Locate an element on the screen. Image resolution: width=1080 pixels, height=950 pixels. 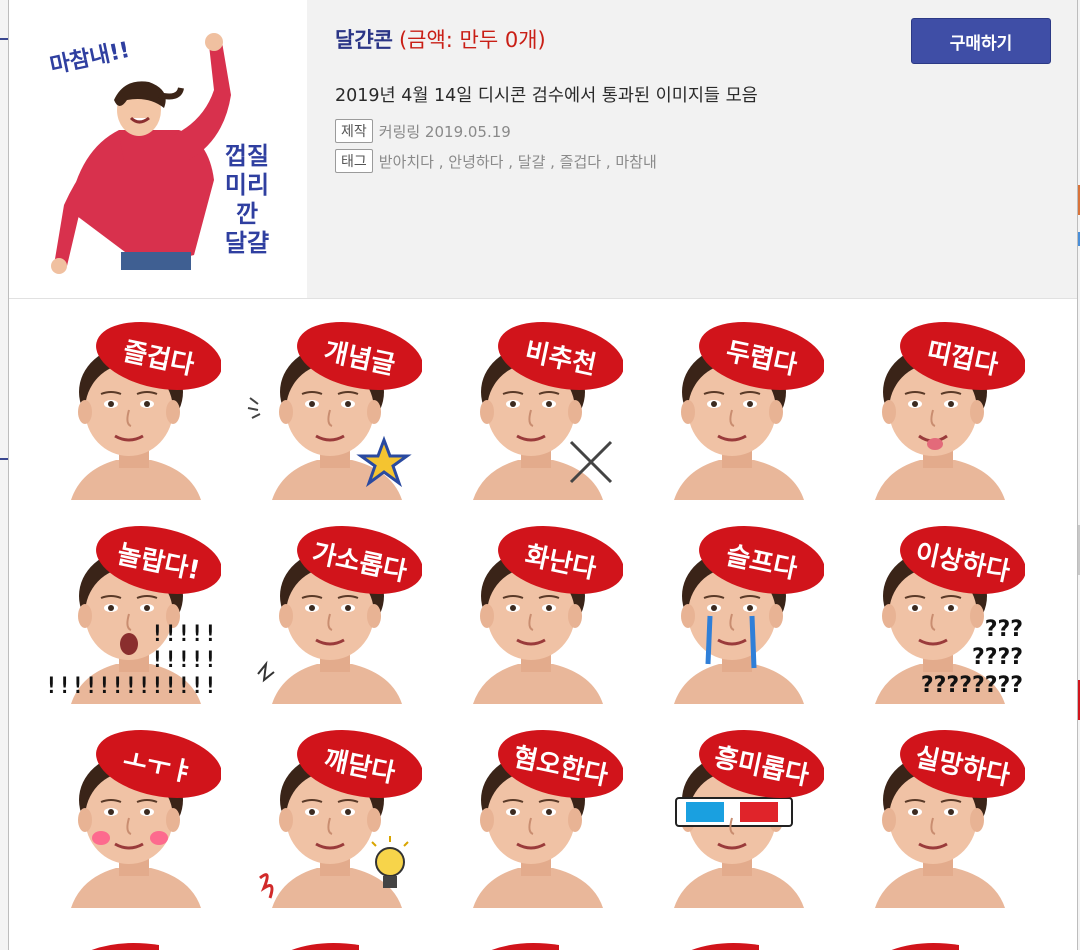
thumbnail-caption-side: 껍질 미리 깐 달걀 is located at coordinates (247, 200).